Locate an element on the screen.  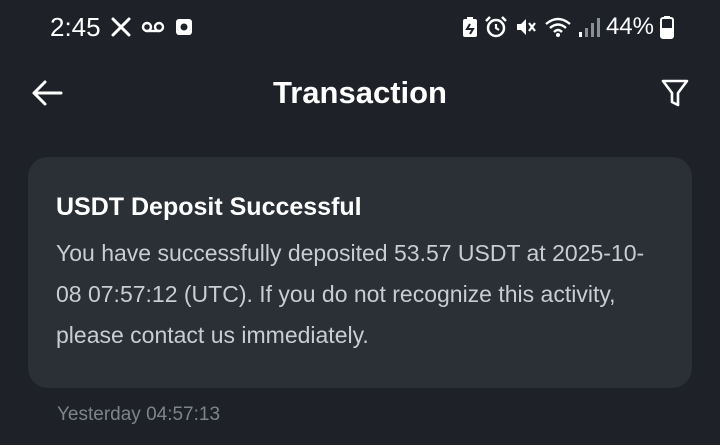
filter-icon is located at coordinates (675, 96).